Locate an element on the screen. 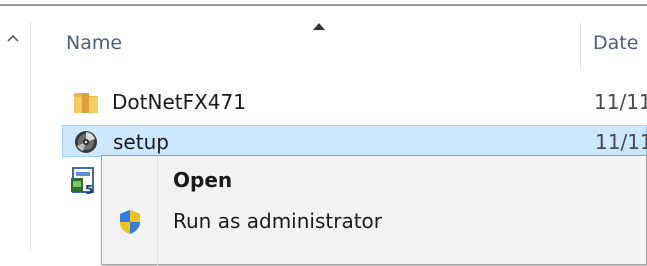 The image size is (647, 266). menu-item-label: Open is located at coordinates (203, 180).